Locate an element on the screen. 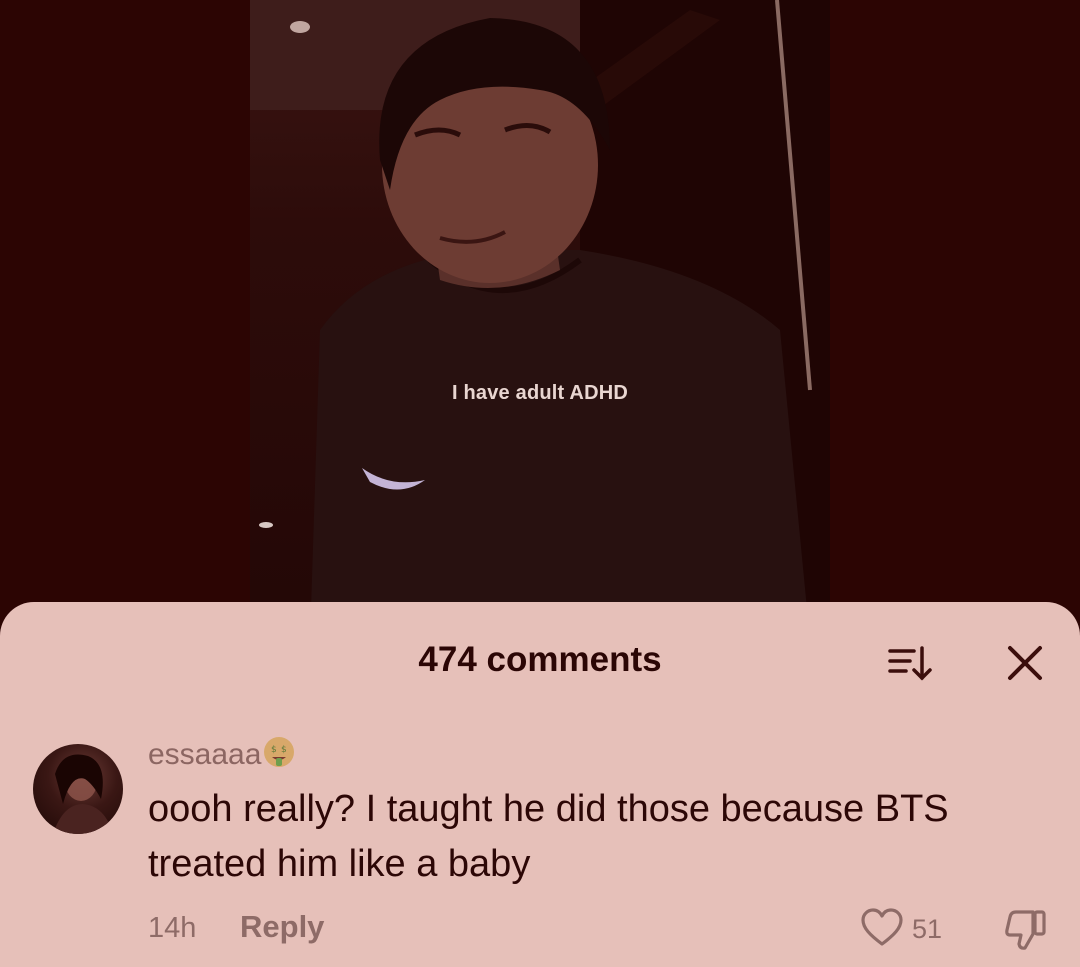 This screenshot has width=1080, height=967. comment-username-text: essaaaa is located at coordinates (204, 754).